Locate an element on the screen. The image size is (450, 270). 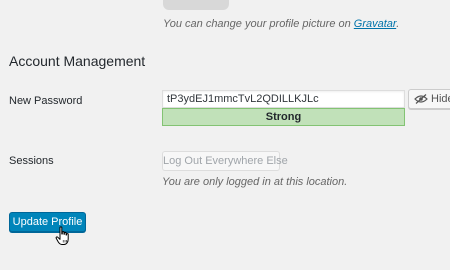
hide-password-label: Hide is located at coordinates (440, 99).